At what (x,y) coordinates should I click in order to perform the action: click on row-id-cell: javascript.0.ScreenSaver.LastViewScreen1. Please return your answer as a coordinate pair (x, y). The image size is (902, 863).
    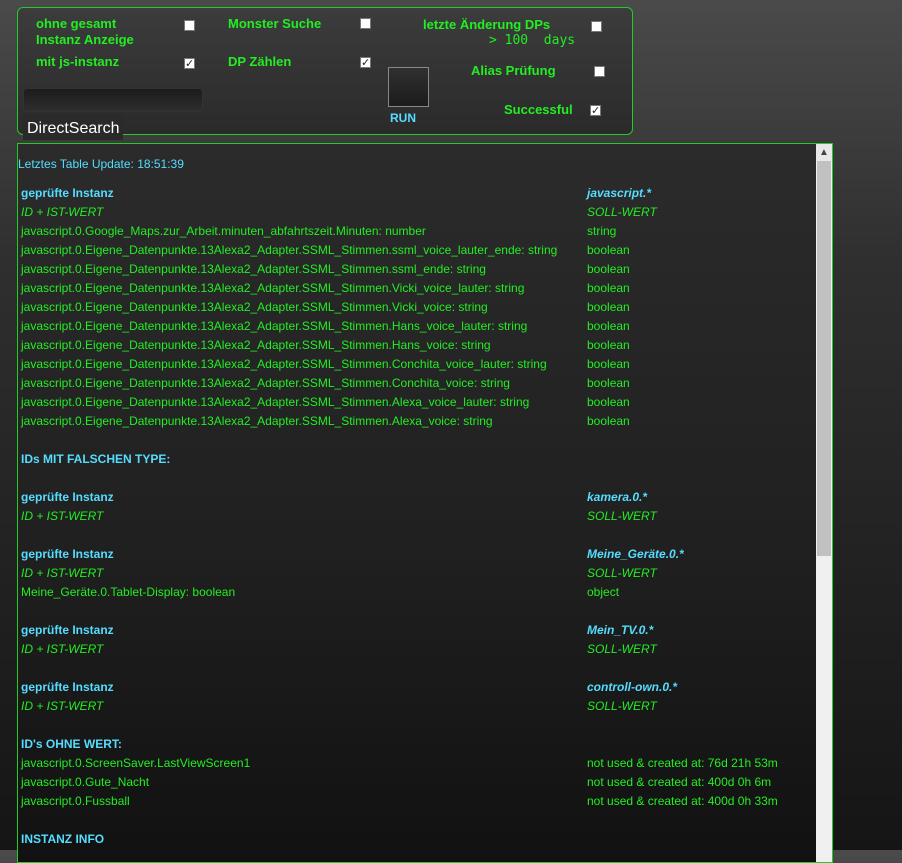
    Looking at the image, I should click on (136, 763).